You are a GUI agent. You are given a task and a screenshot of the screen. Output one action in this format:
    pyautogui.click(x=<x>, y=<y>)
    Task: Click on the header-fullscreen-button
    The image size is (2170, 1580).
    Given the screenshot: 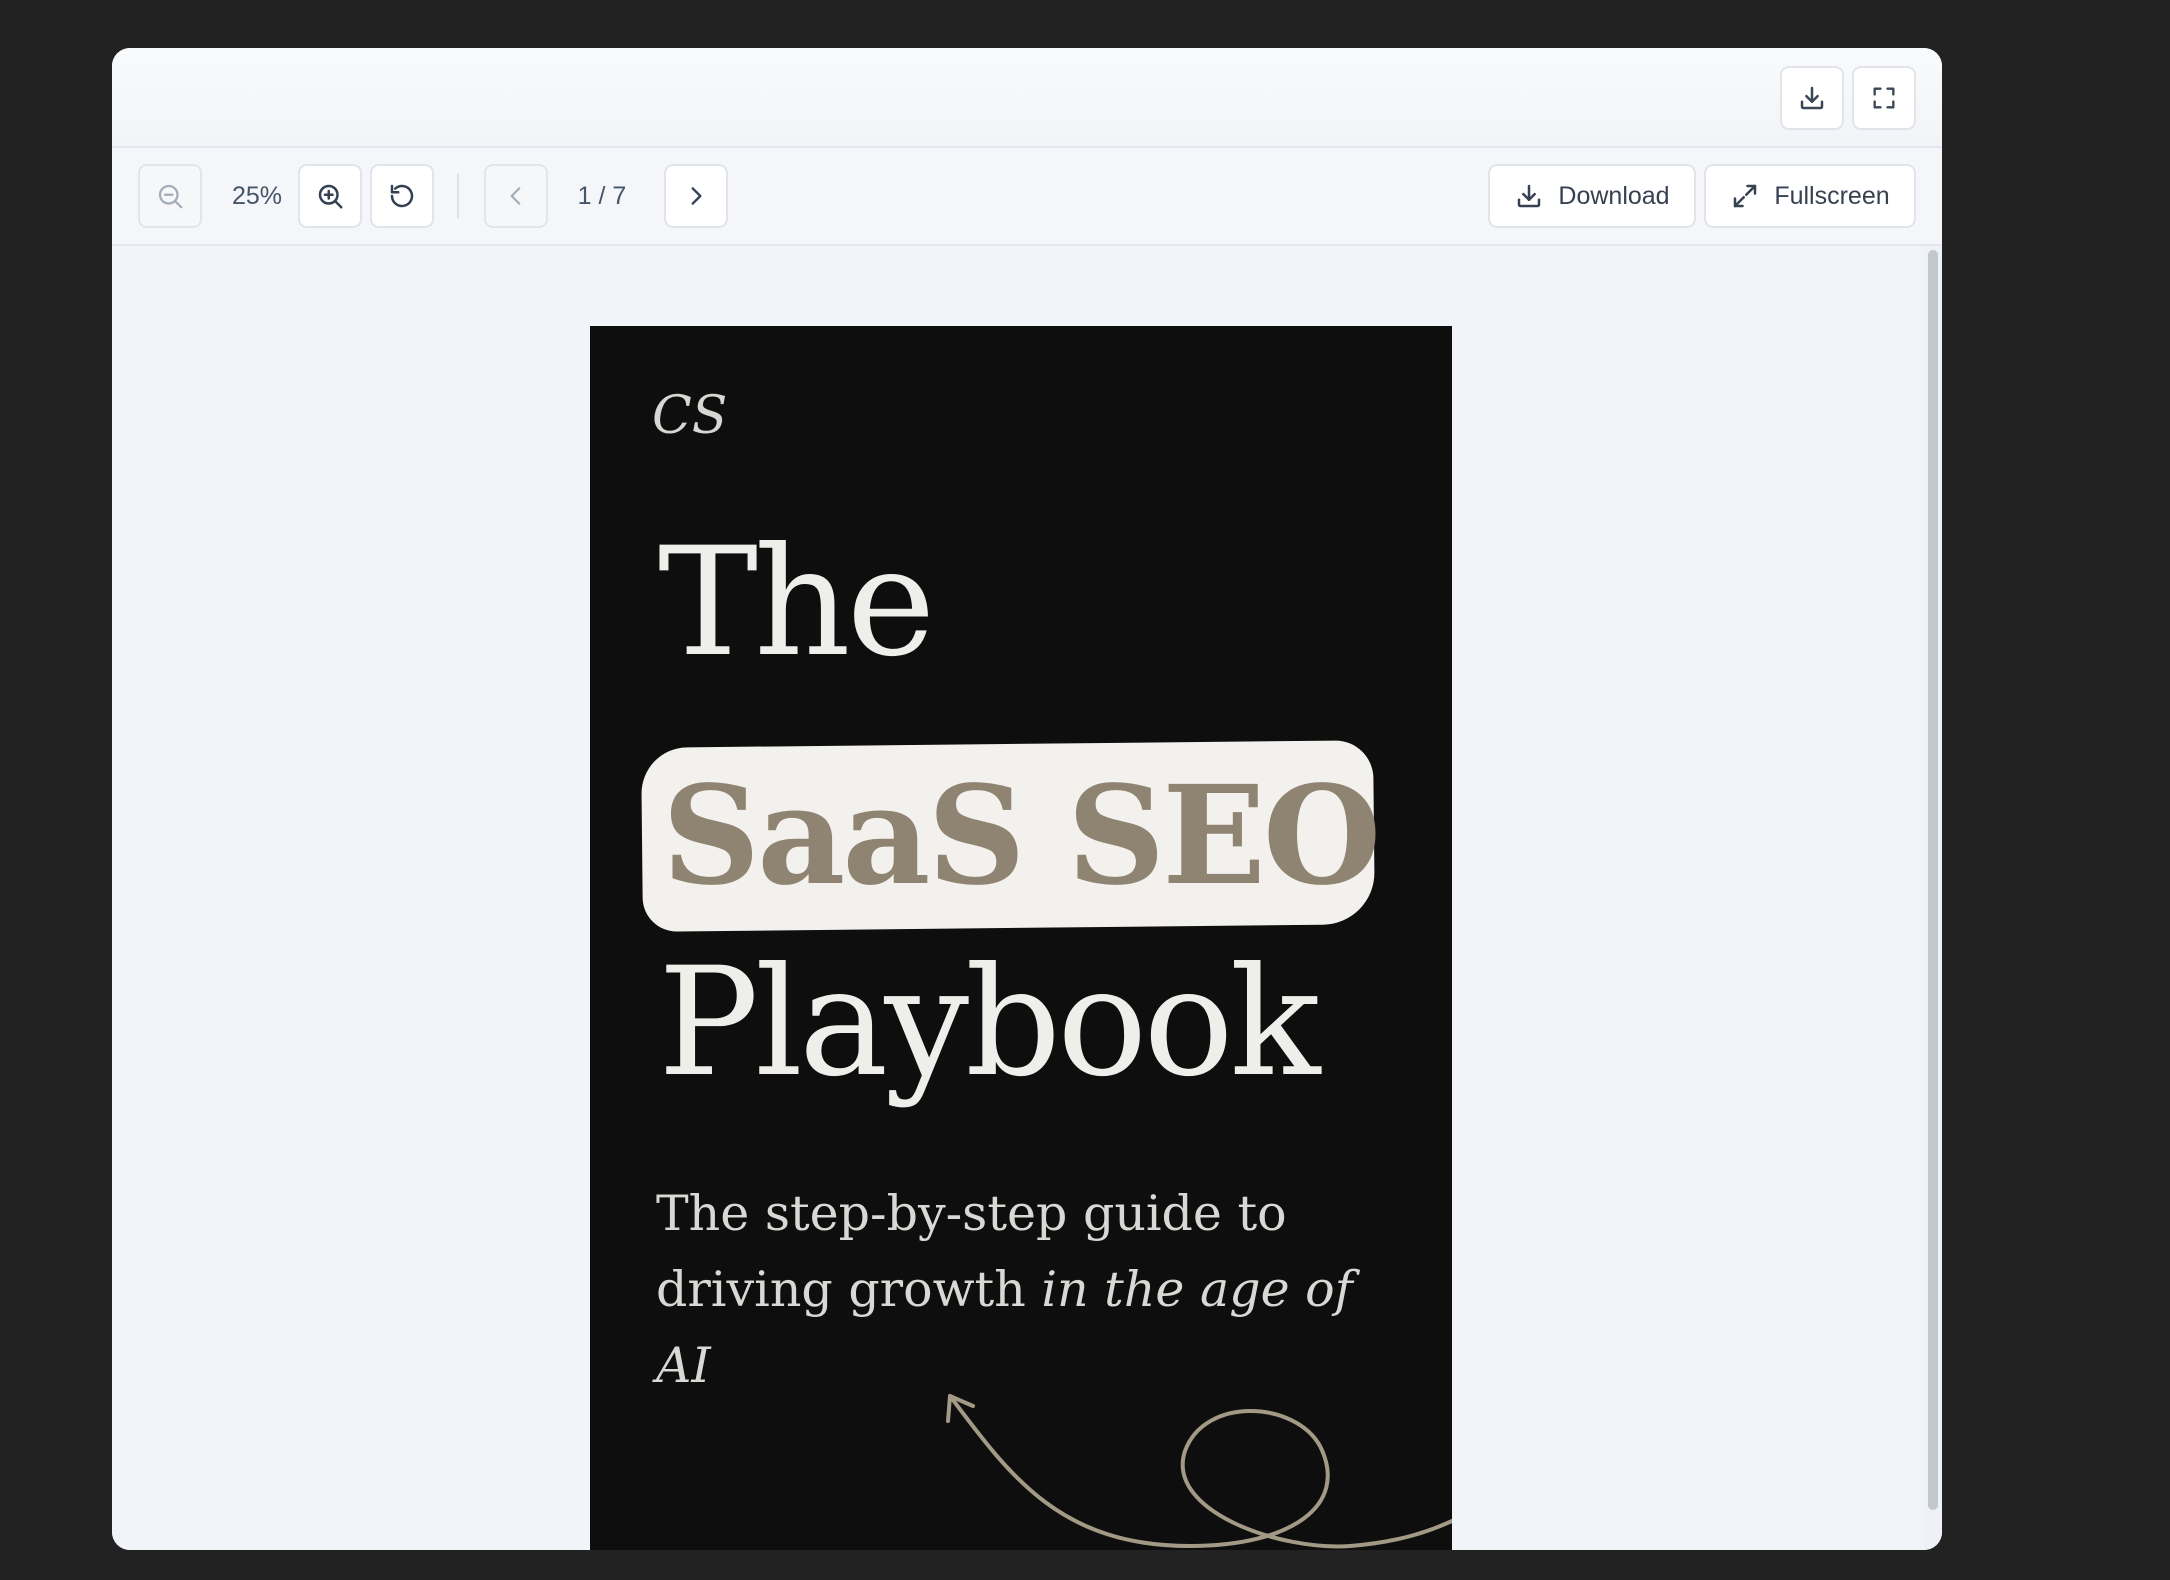 What is the action you would take?
    pyautogui.click(x=1884, y=98)
    